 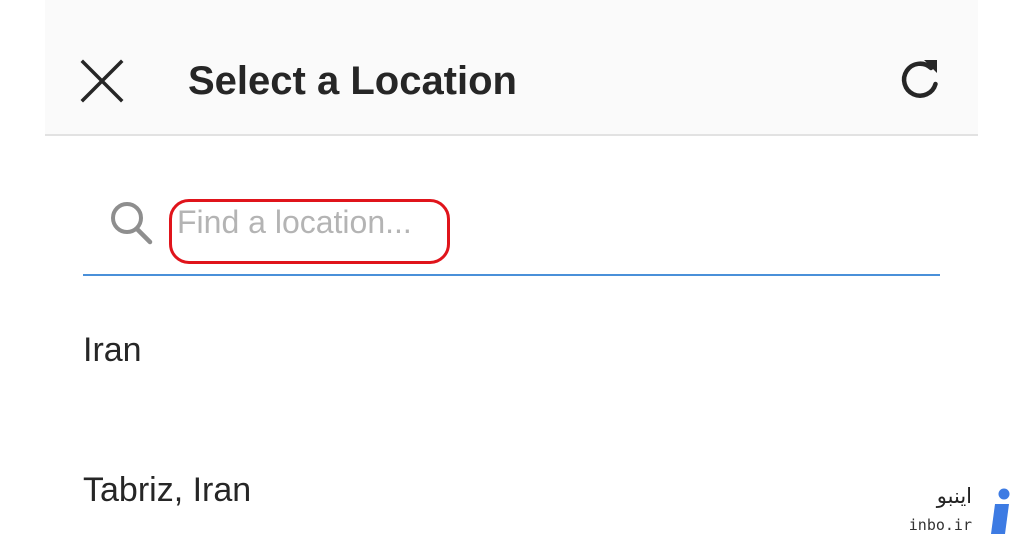 I want to click on refresh-icon, so click(x=919, y=79).